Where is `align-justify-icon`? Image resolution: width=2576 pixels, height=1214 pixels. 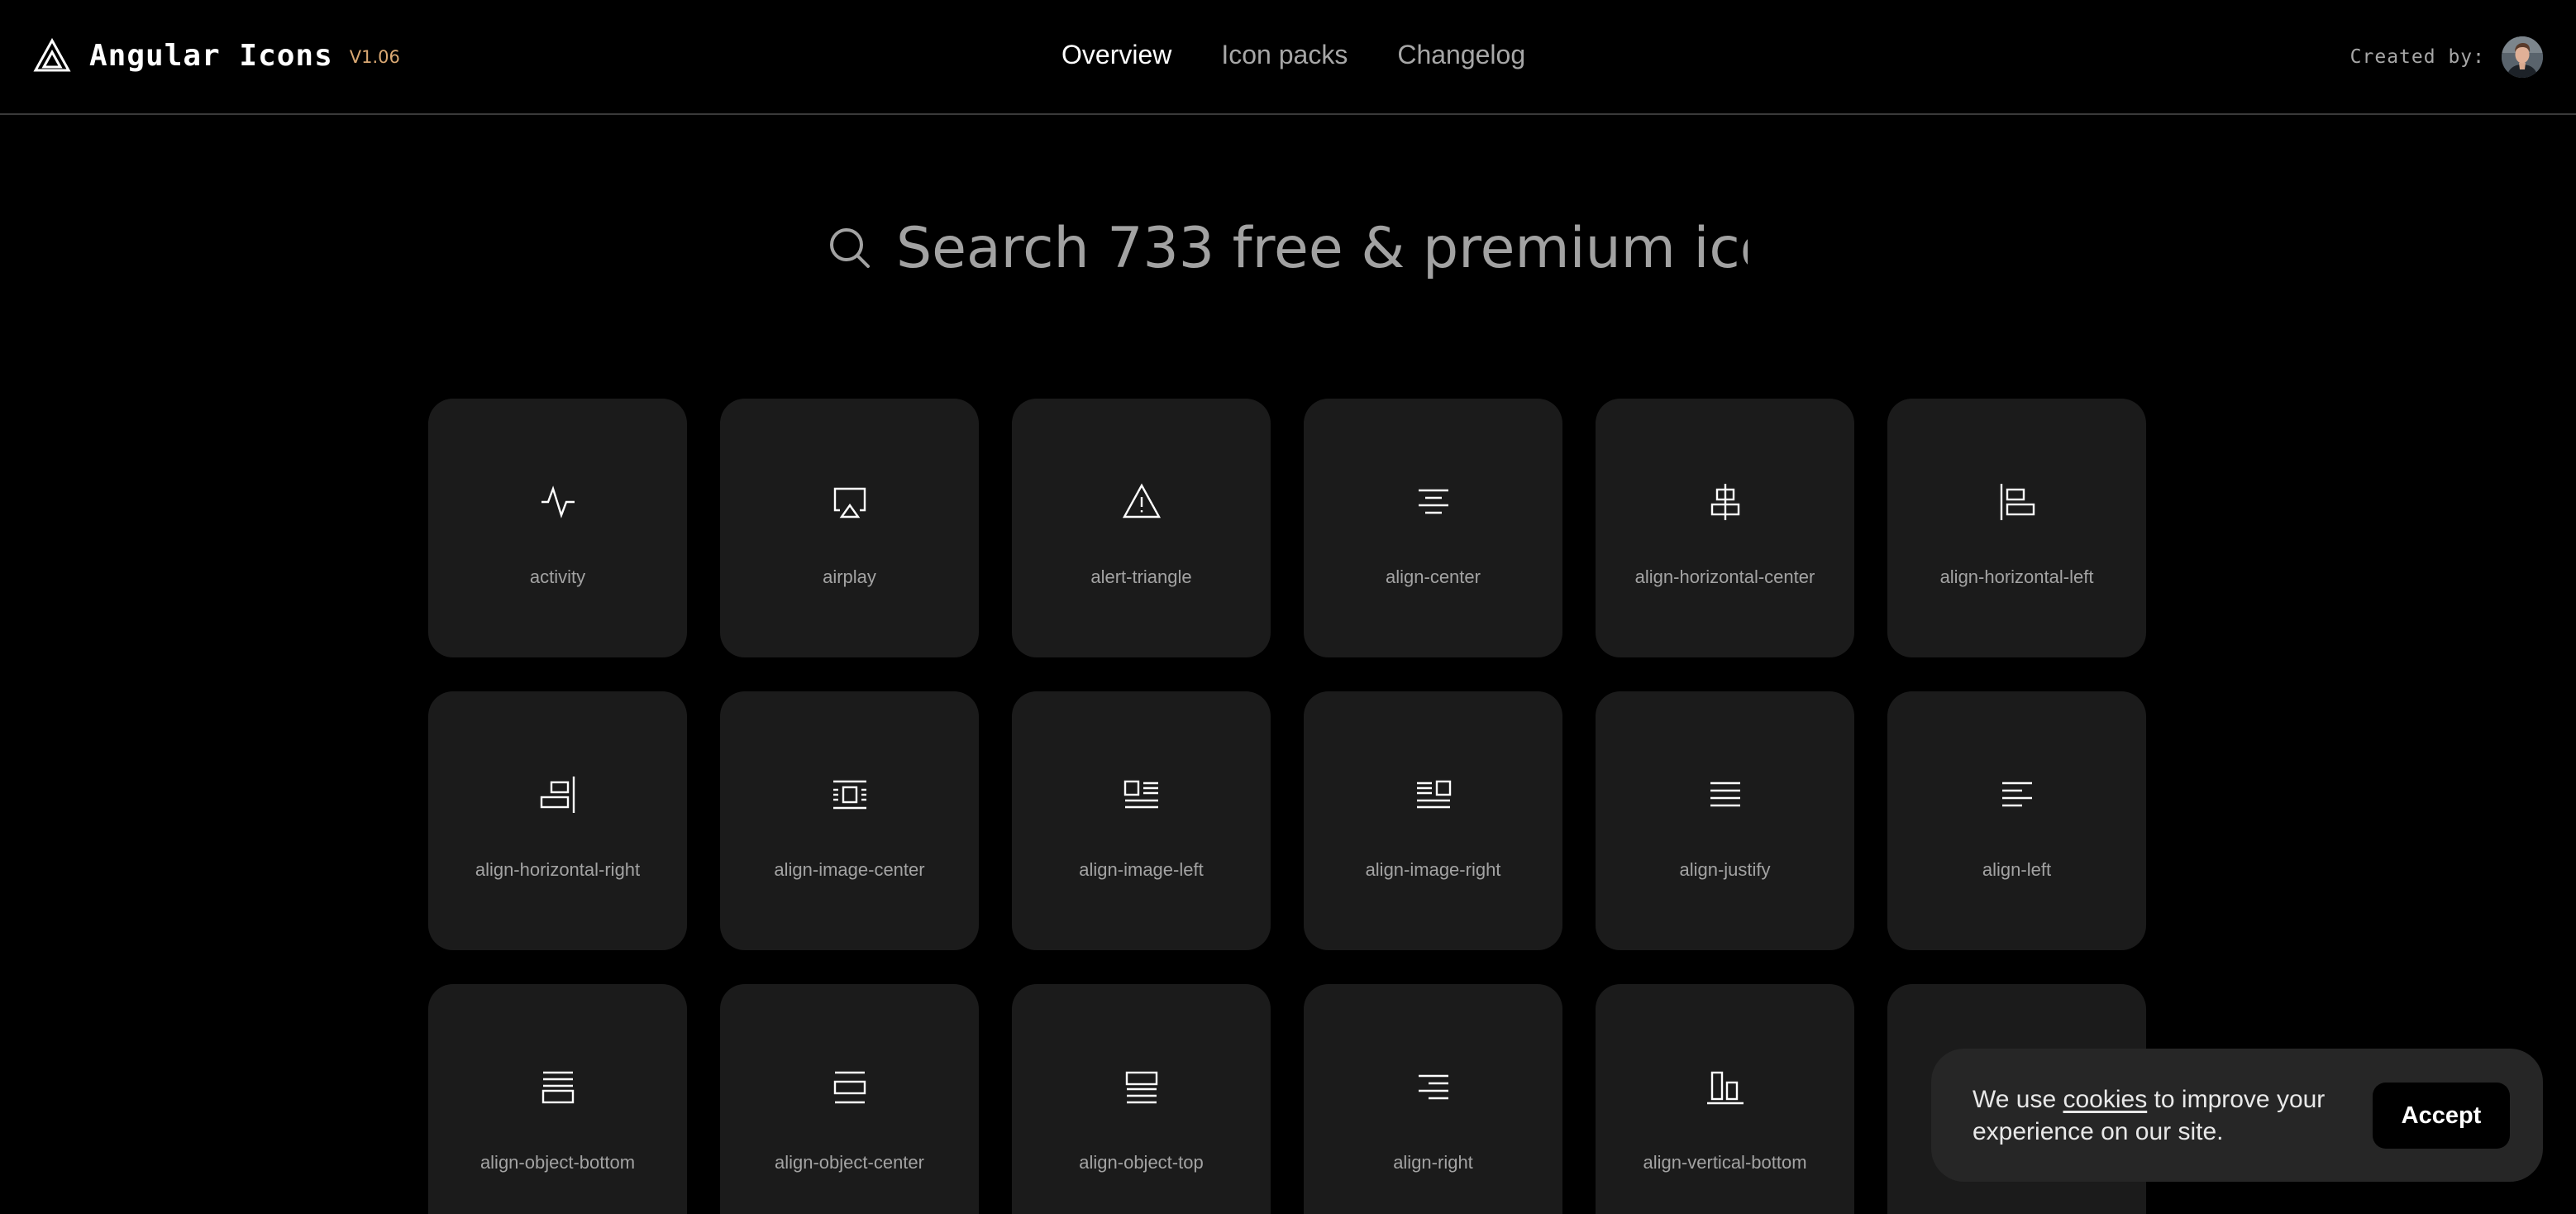 align-justify-icon is located at coordinates (1725, 795).